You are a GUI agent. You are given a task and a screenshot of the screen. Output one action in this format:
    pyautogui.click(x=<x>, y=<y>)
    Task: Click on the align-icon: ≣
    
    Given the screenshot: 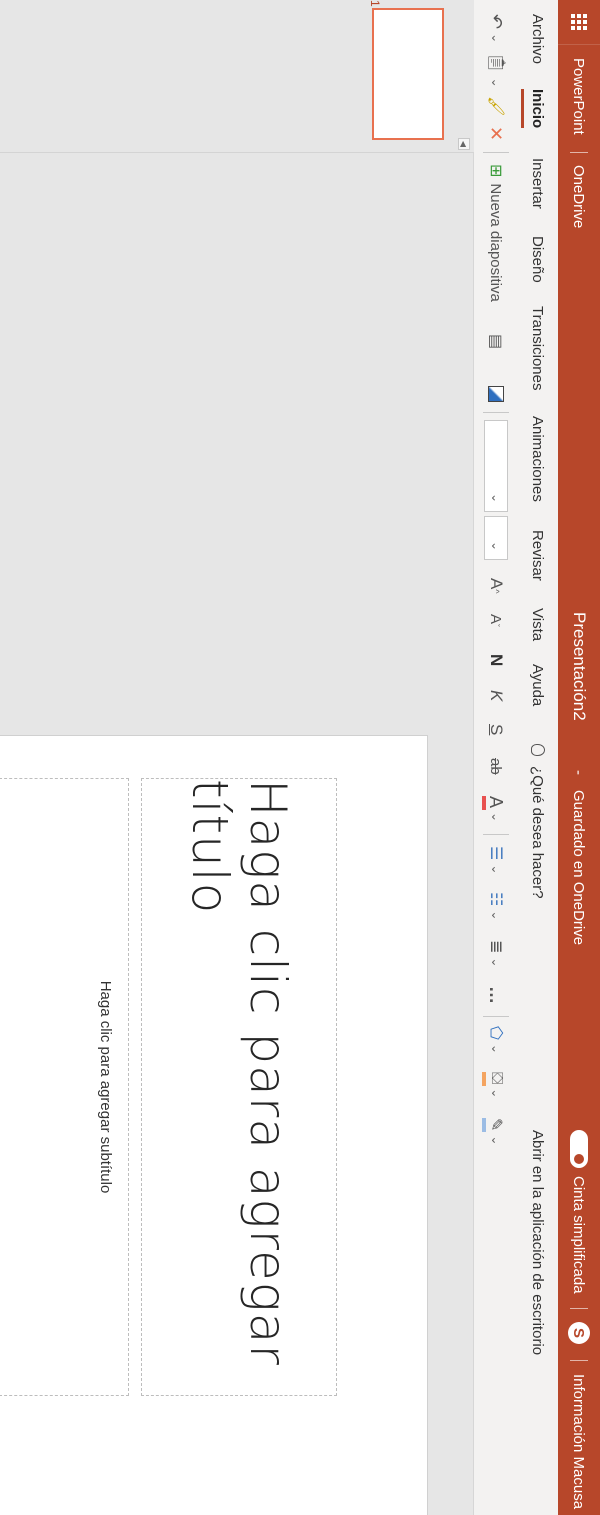 What is the action you would take?
    pyautogui.click(x=495, y=947)
    